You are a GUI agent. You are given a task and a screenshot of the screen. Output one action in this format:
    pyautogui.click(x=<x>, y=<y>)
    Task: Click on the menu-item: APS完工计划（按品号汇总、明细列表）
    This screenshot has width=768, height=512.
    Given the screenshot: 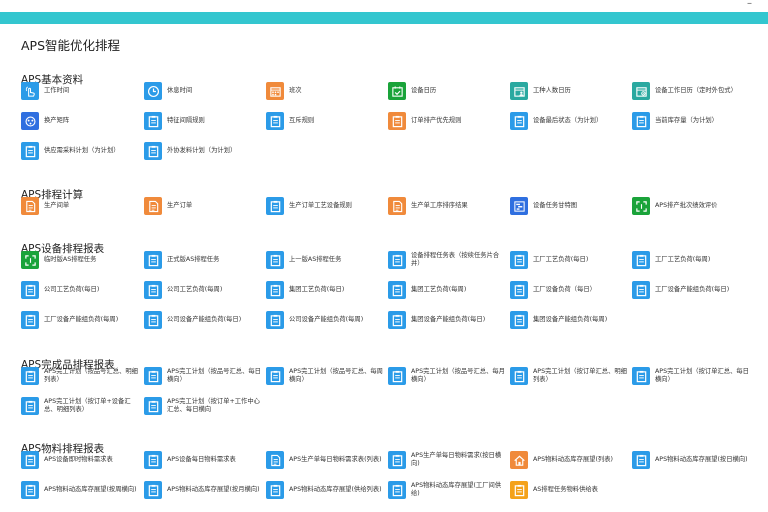 What is the action you would take?
    pyautogui.click(x=79, y=376)
    